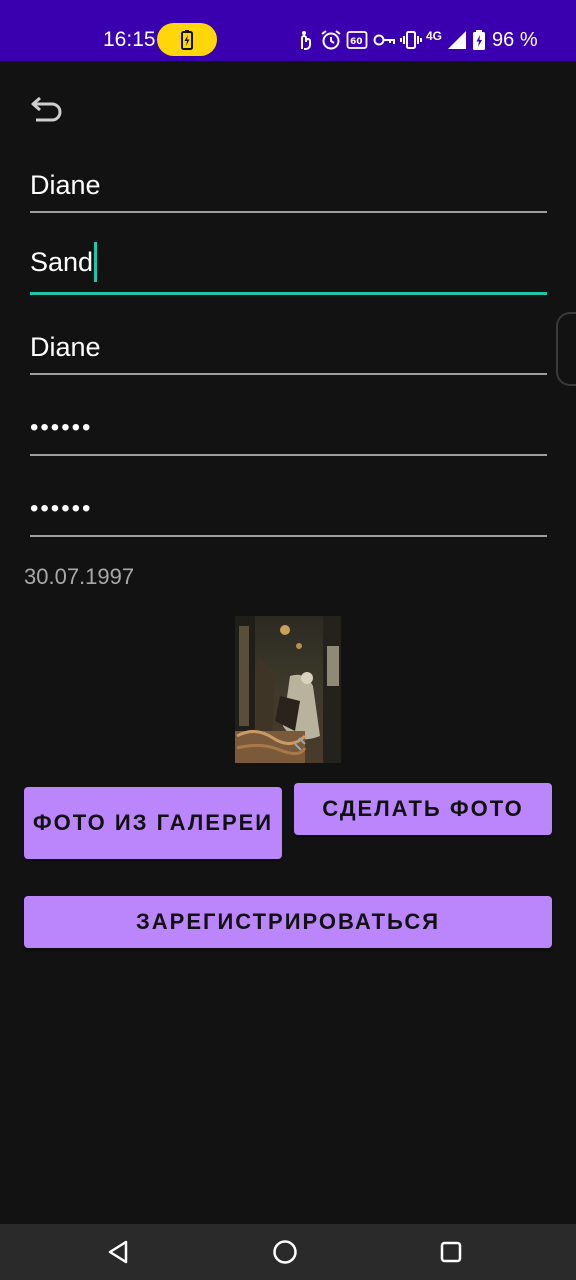  What do you see at coordinates (566, 349) in the screenshot?
I see `edge-panel-handle` at bounding box center [566, 349].